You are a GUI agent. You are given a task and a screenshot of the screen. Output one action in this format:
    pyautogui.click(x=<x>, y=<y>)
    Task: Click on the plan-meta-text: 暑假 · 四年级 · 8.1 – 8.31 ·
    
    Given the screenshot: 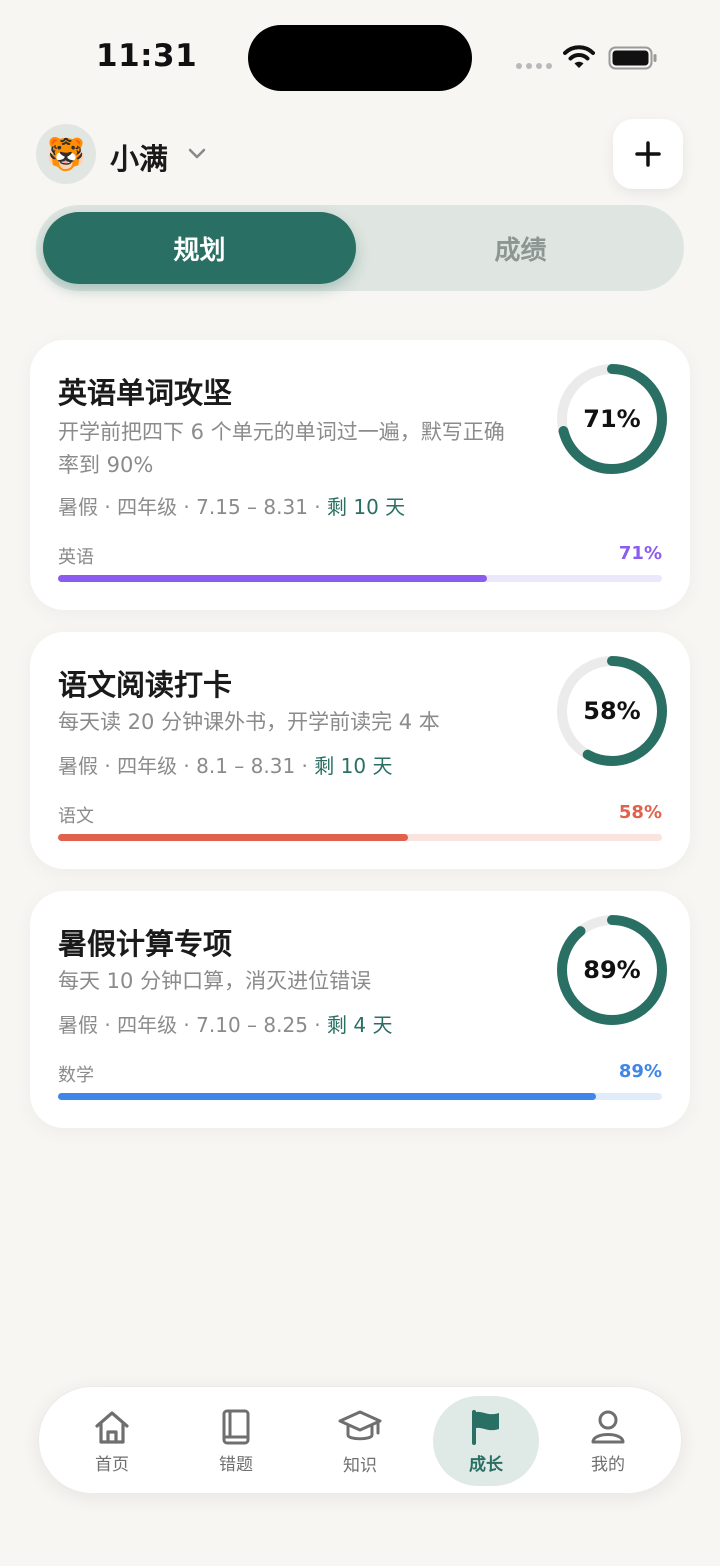 What is the action you would take?
    pyautogui.click(x=186, y=766)
    